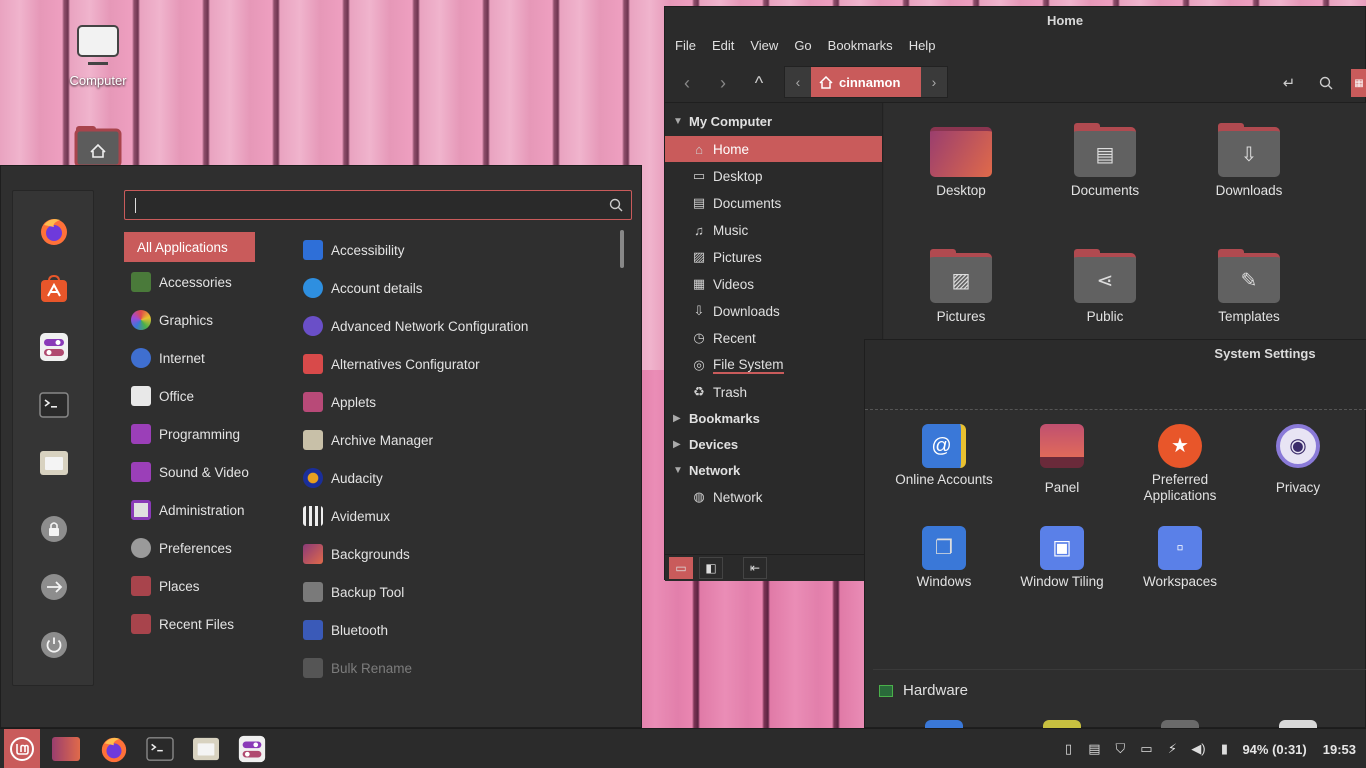 The width and height of the screenshot is (1366, 768). What do you see at coordinates (160, 749) in the screenshot?
I see `taskbar-terminal` at bounding box center [160, 749].